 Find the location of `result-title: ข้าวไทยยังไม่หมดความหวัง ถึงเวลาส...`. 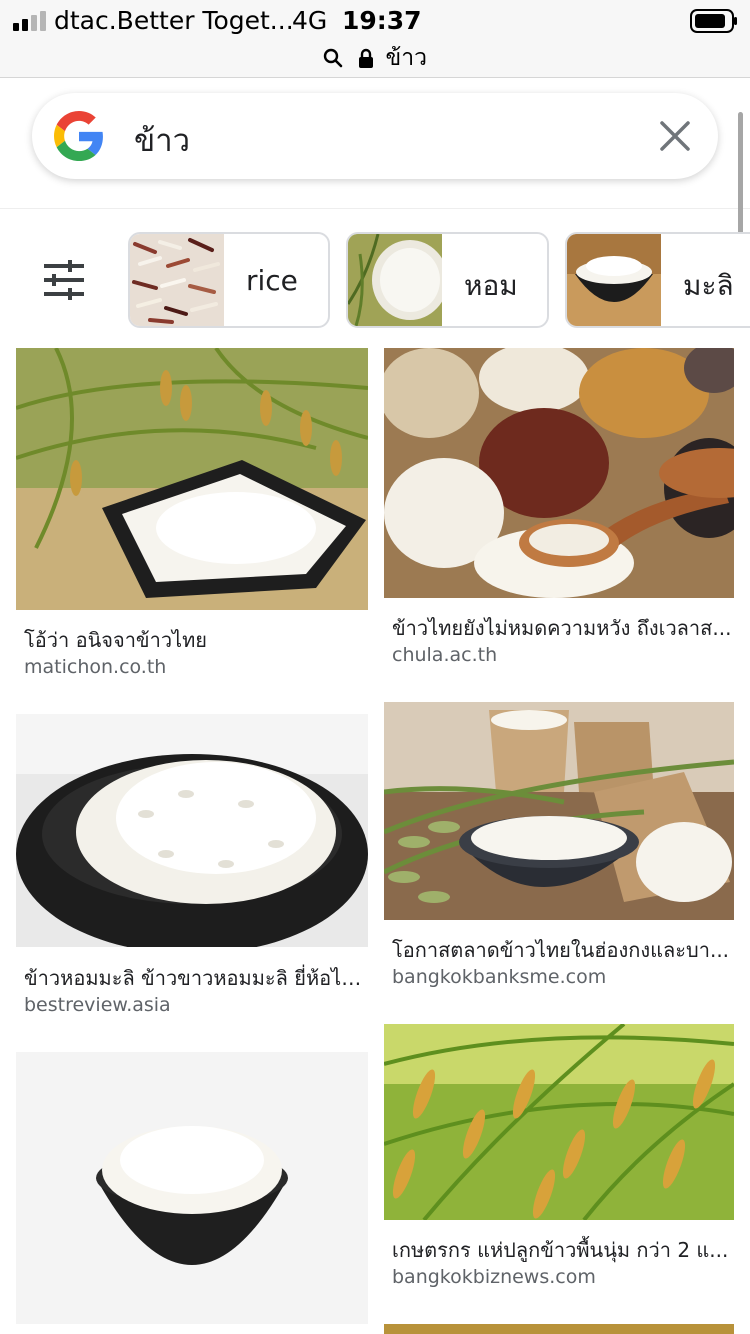

result-title: ข้าวไทยยังไม่หมดความหวัง ถึงเวลาส... is located at coordinates (562, 628).